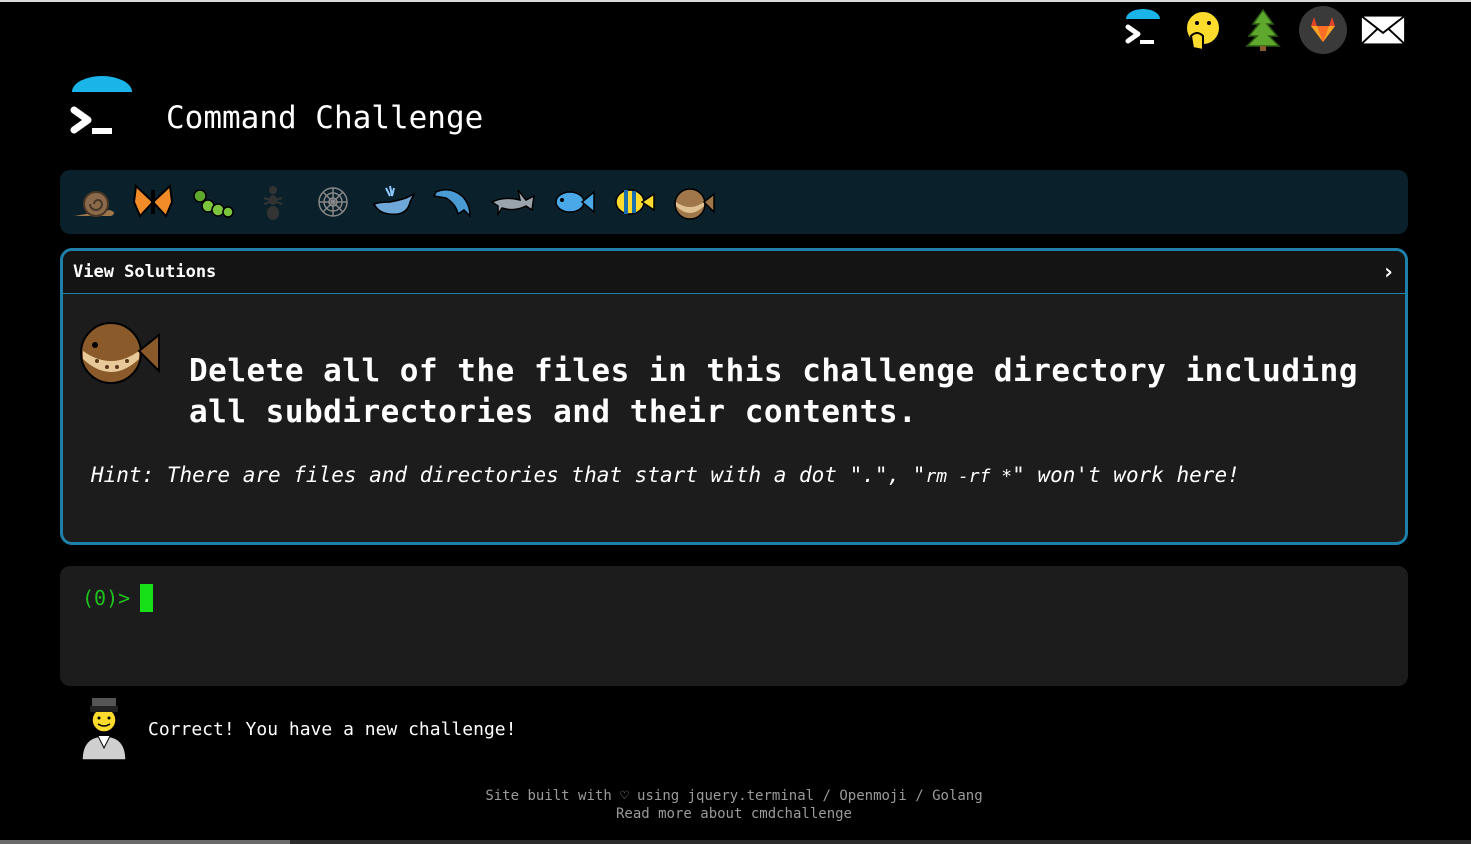 The image size is (1471, 844). I want to click on page-title: Command Challenge, so click(325, 118).